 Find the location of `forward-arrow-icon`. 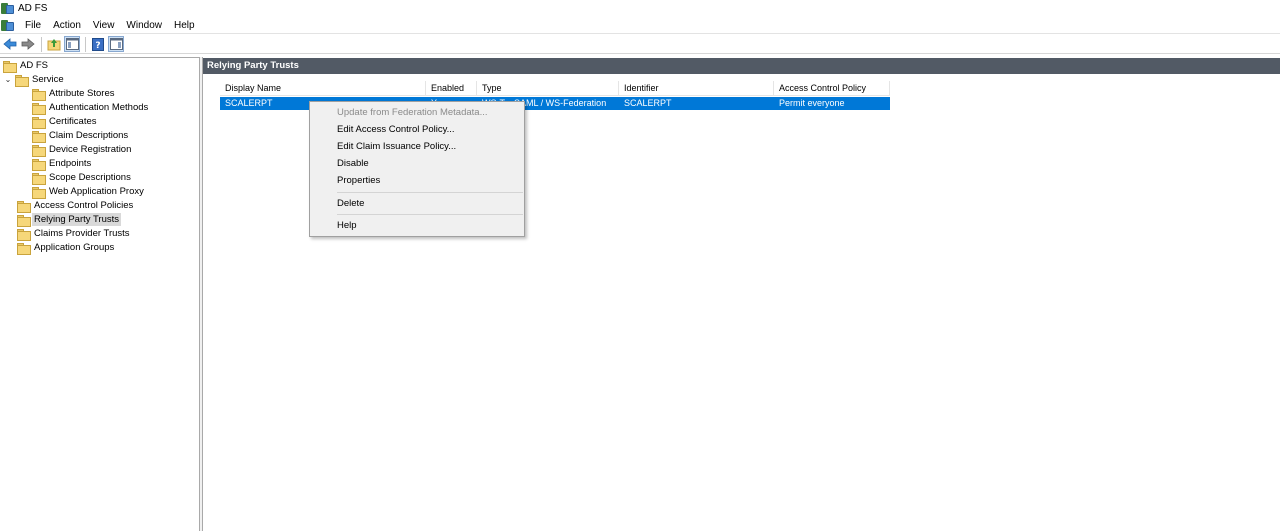

forward-arrow-icon is located at coordinates (28, 44).